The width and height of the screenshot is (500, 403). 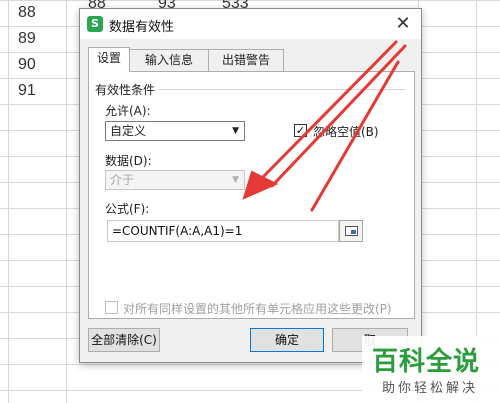 I want to click on watermark: 百科全说 助你轻松解决, so click(x=431, y=369).